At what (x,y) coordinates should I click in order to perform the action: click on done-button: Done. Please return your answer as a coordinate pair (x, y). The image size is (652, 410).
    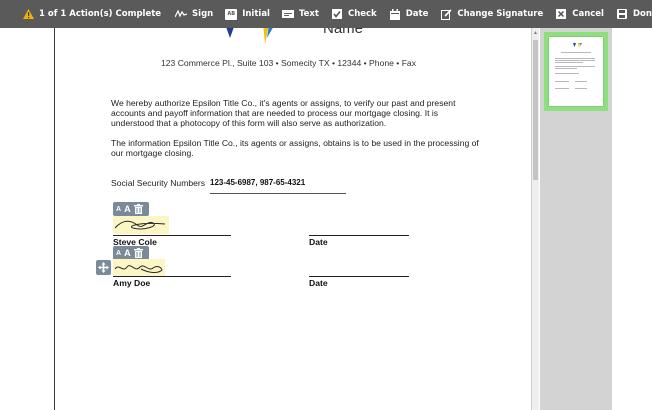
    Looking at the image, I should click on (631, 14).